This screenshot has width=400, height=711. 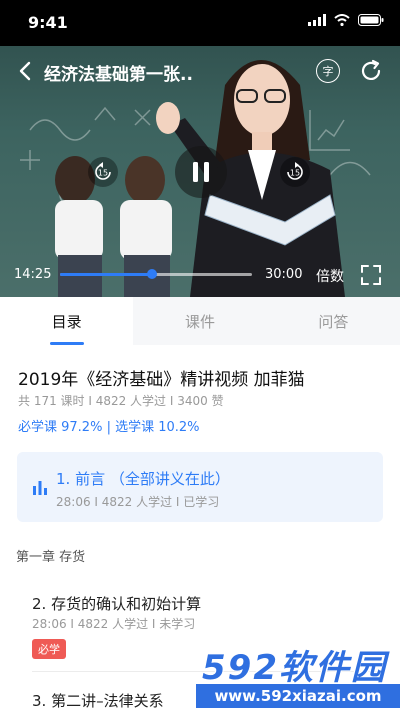 What do you see at coordinates (143, 479) in the screenshot?
I see `current-lesson-title: 1. 前言 （全部讲义在此）` at bounding box center [143, 479].